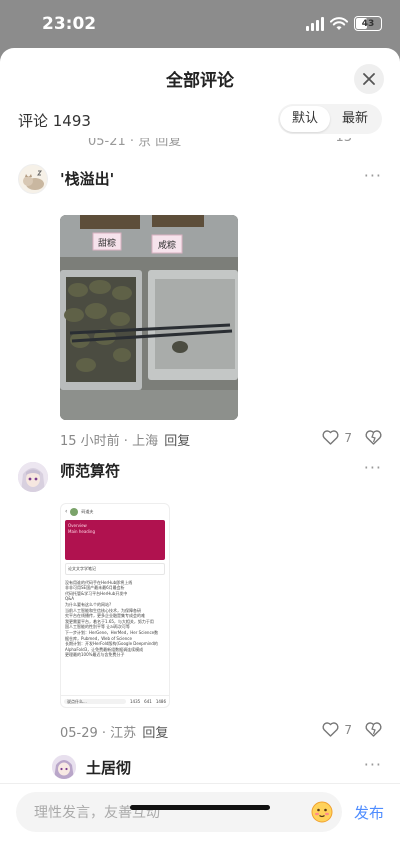 Image resolution: width=400 pixels, height=865 pixels. Describe the element at coordinates (108, 767) in the screenshot. I see `comment-author: 土居彻` at that location.